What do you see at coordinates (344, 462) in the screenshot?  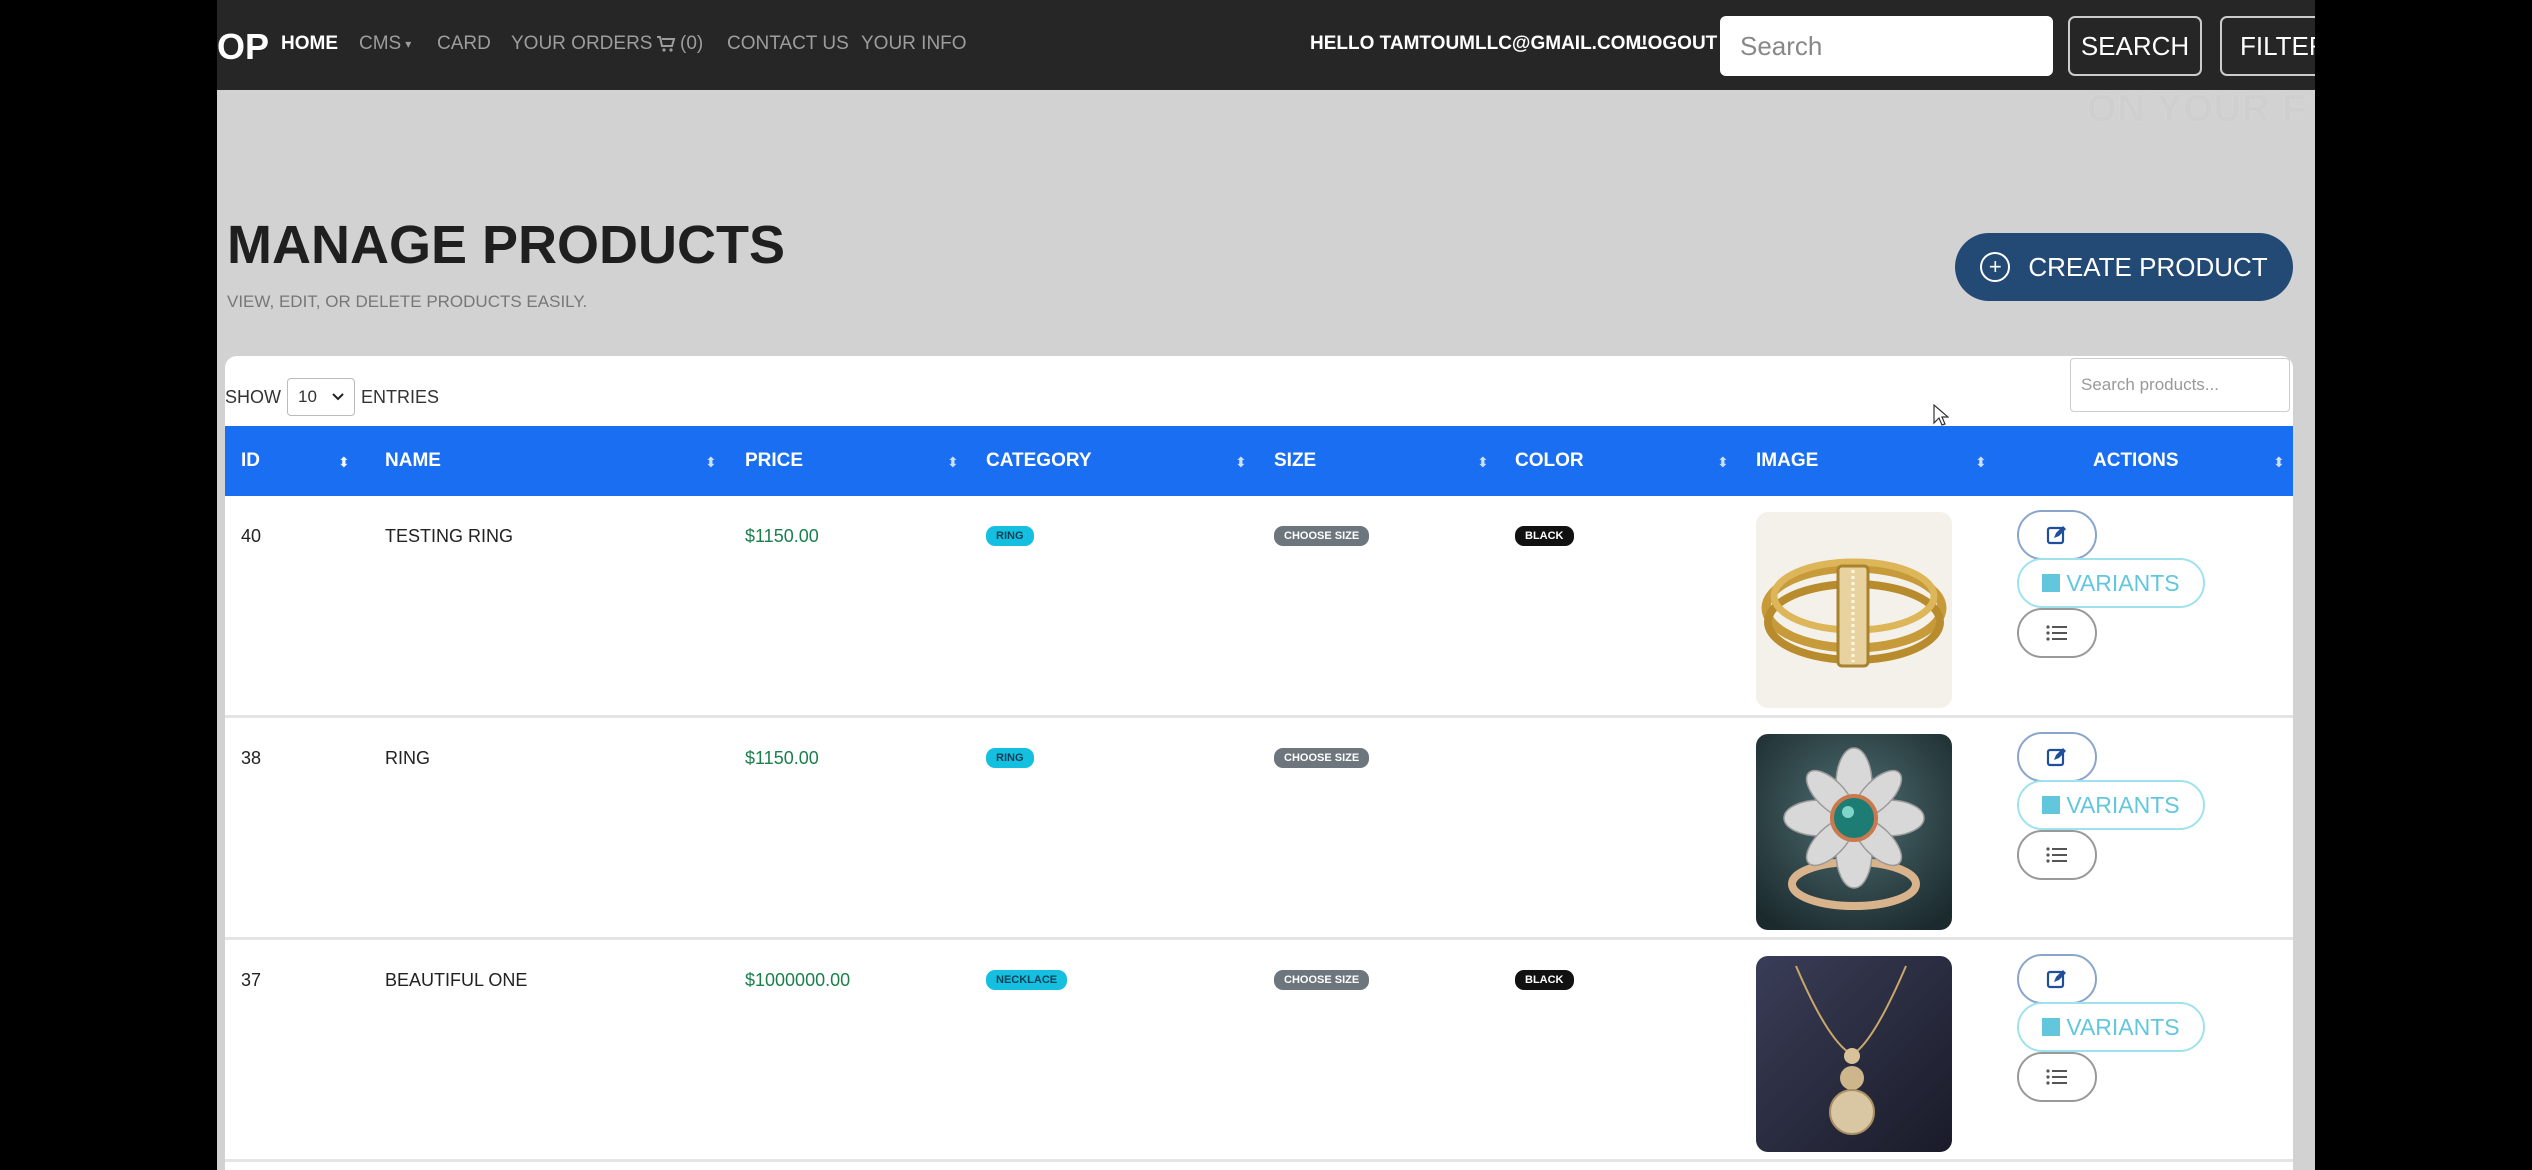 I see `sort-desc-icon: ⬍` at bounding box center [344, 462].